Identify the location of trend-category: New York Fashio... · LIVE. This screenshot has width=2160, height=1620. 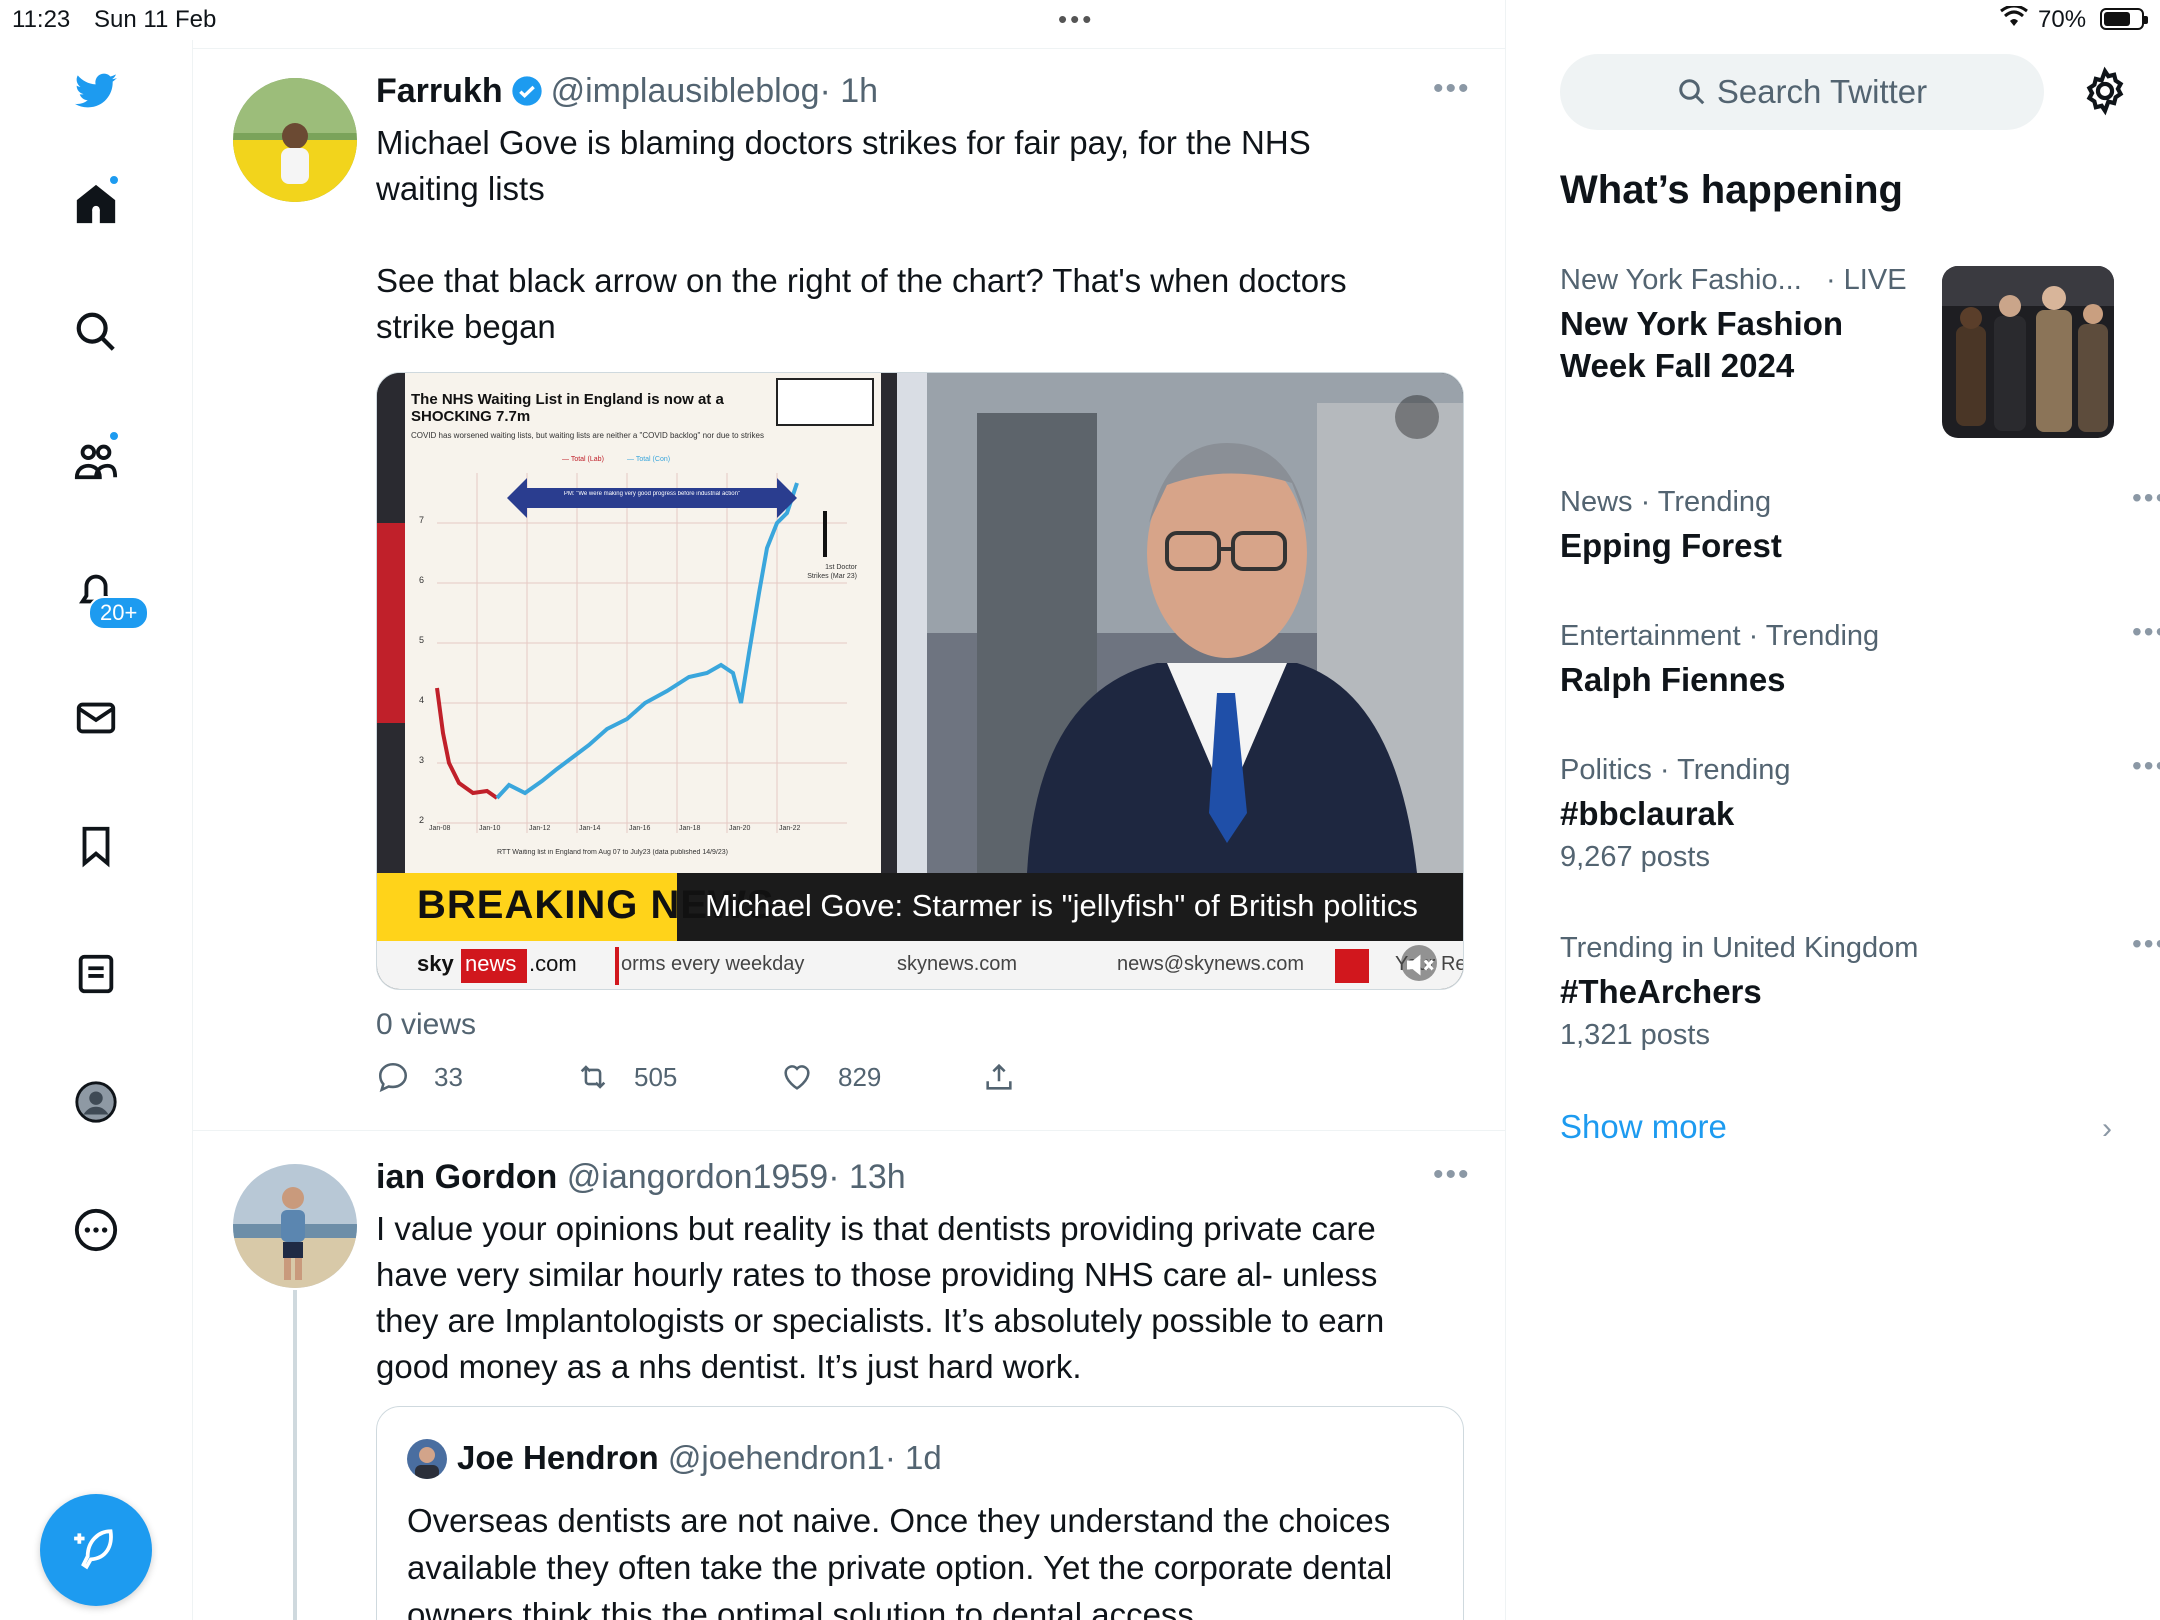
(1750, 280).